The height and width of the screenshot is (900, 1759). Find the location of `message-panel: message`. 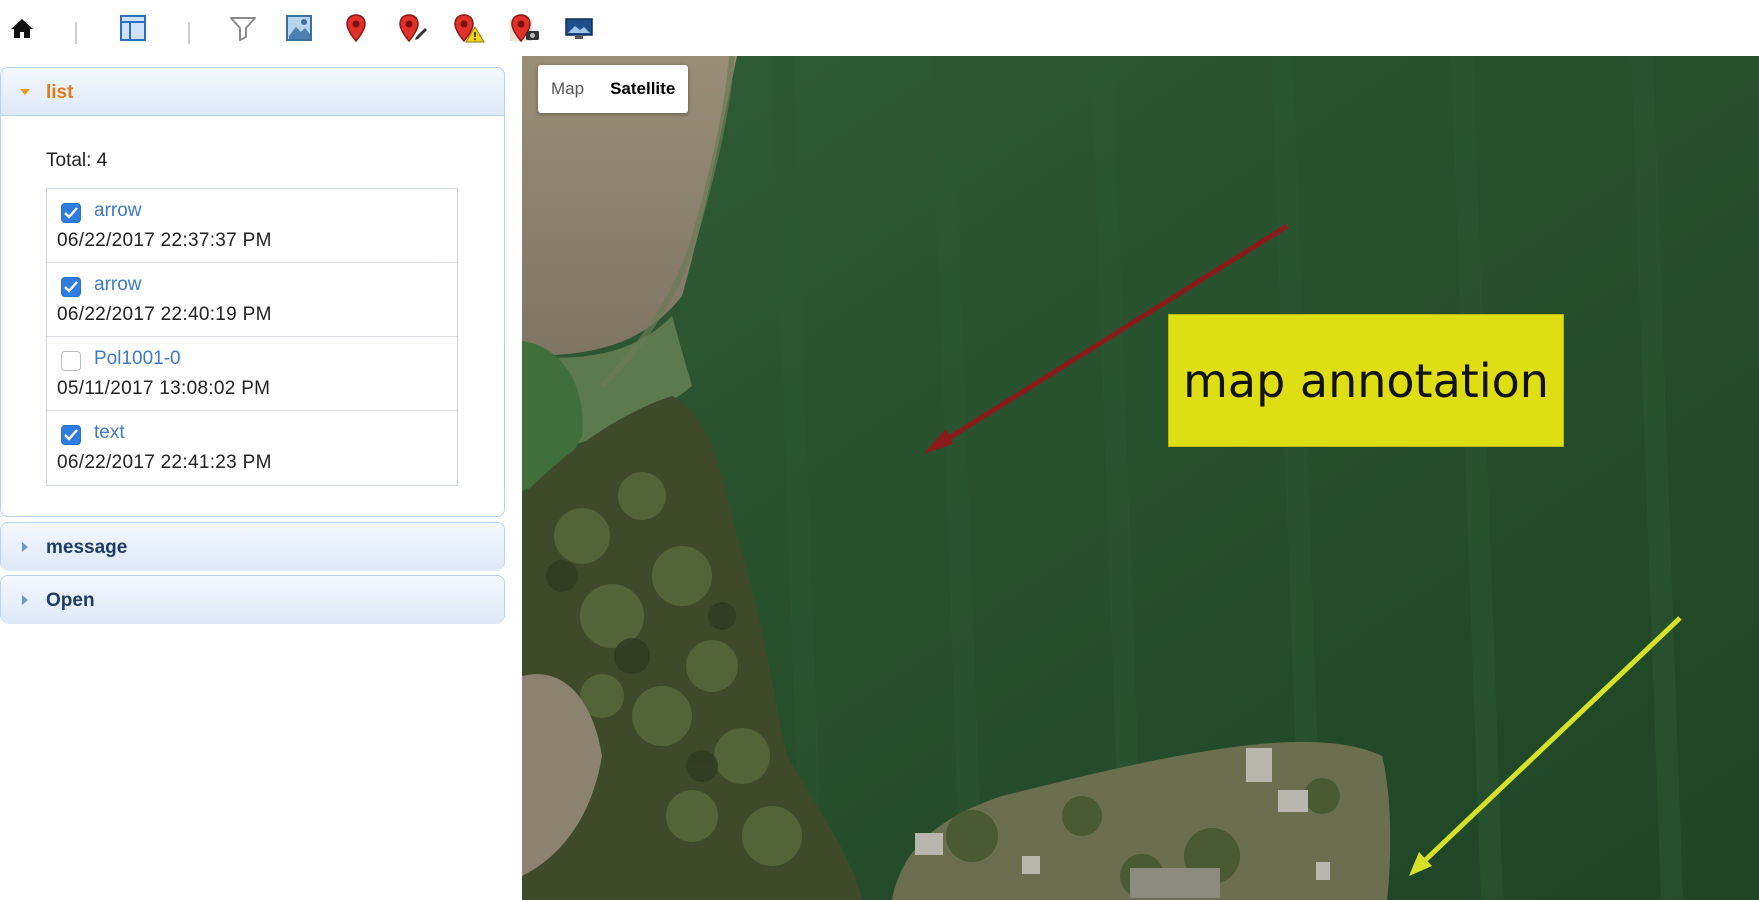

message-panel: message is located at coordinates (252, 546).